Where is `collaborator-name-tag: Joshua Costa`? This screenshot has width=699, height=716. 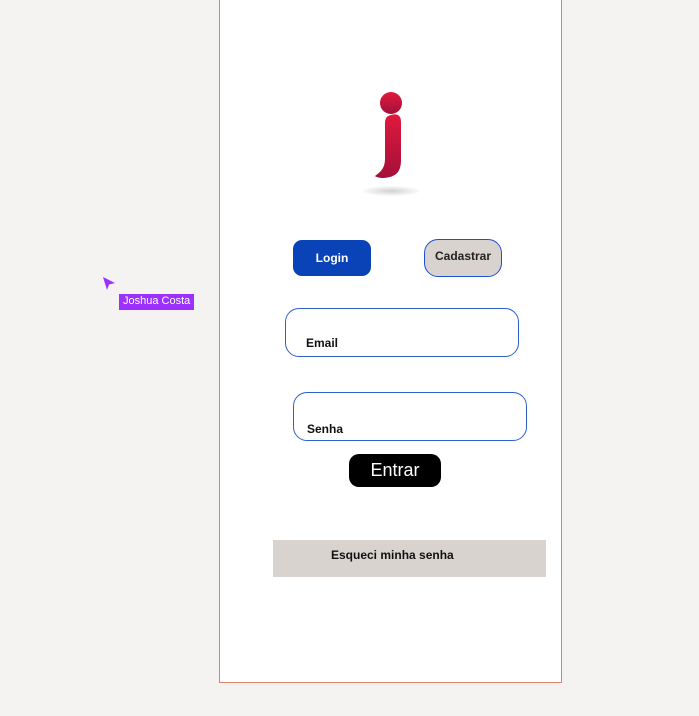
collaborator-name-tag: Joshua Costa is located at coordinates (157, 302).